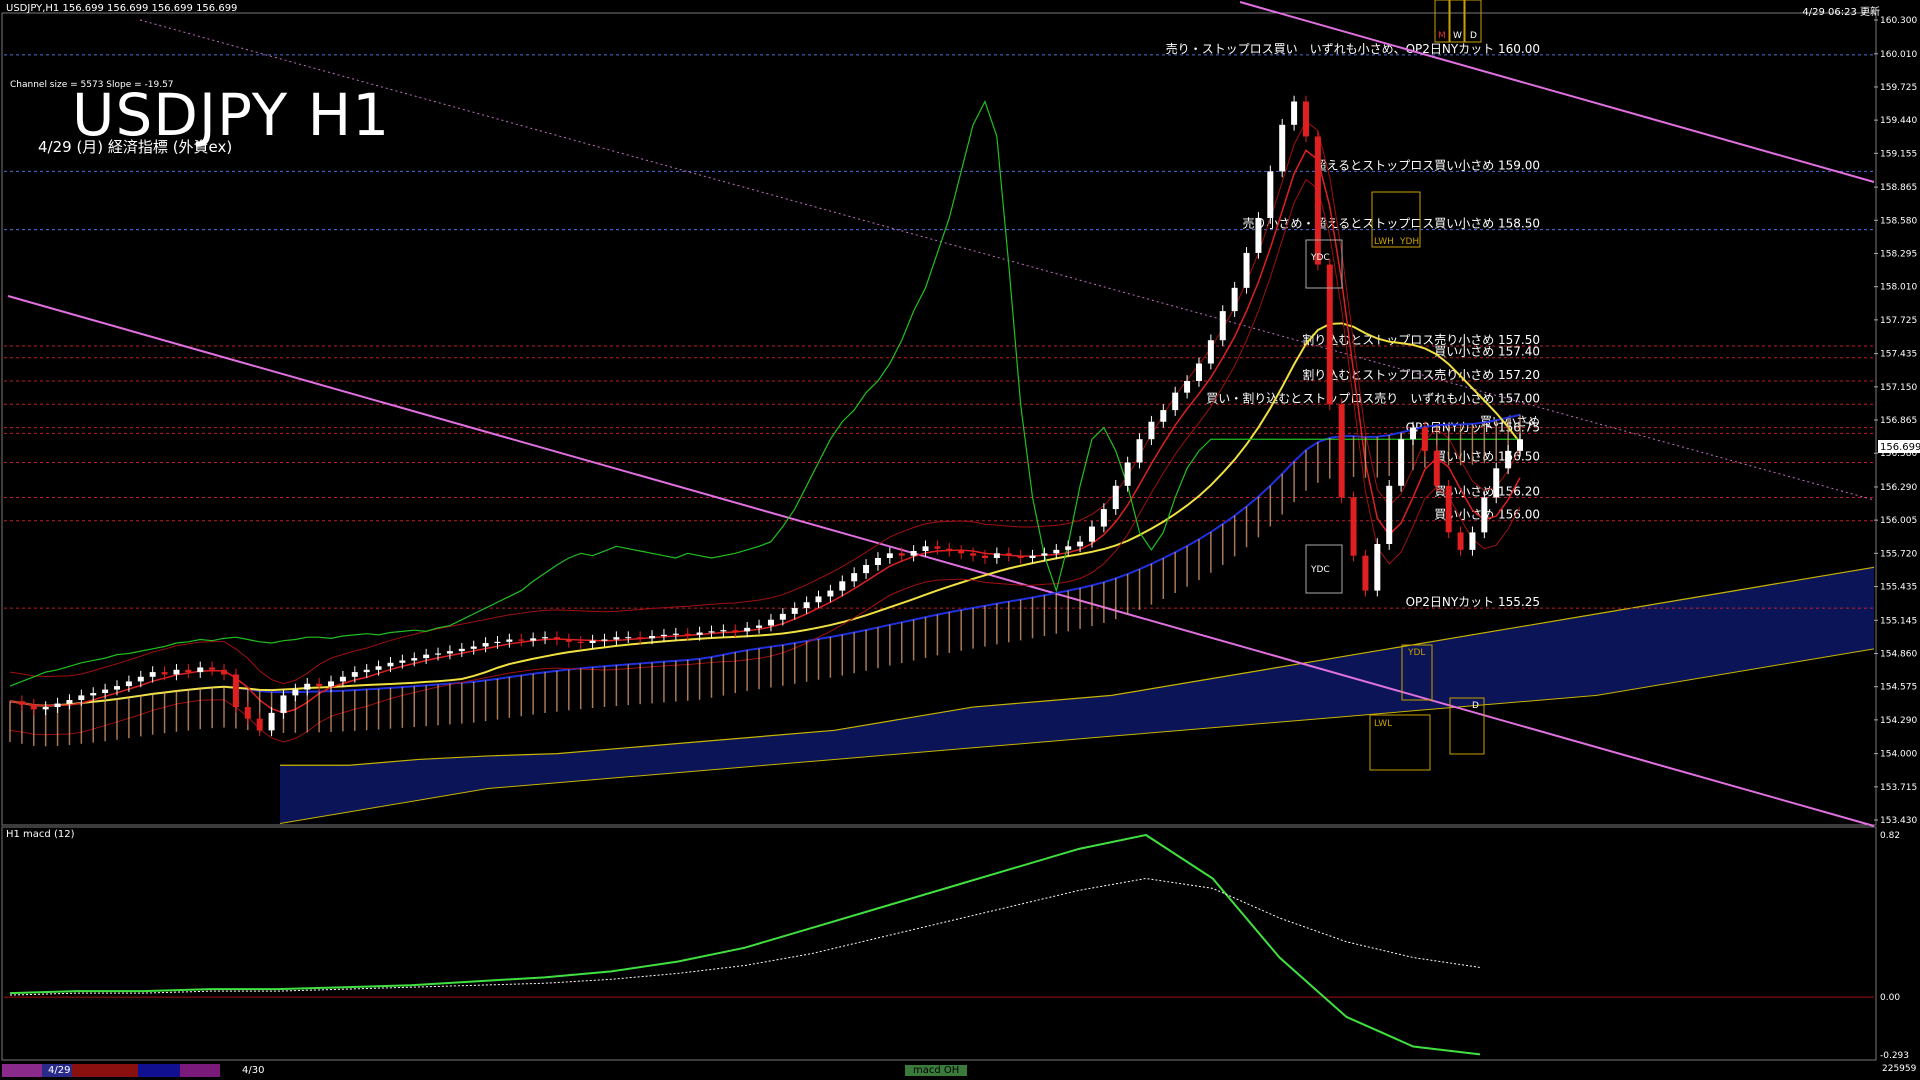  What do you see at coordinates (1898, 755) in the screenshot?
I see `y-tick-label: 154.000` at bounding box center [1898, 755].